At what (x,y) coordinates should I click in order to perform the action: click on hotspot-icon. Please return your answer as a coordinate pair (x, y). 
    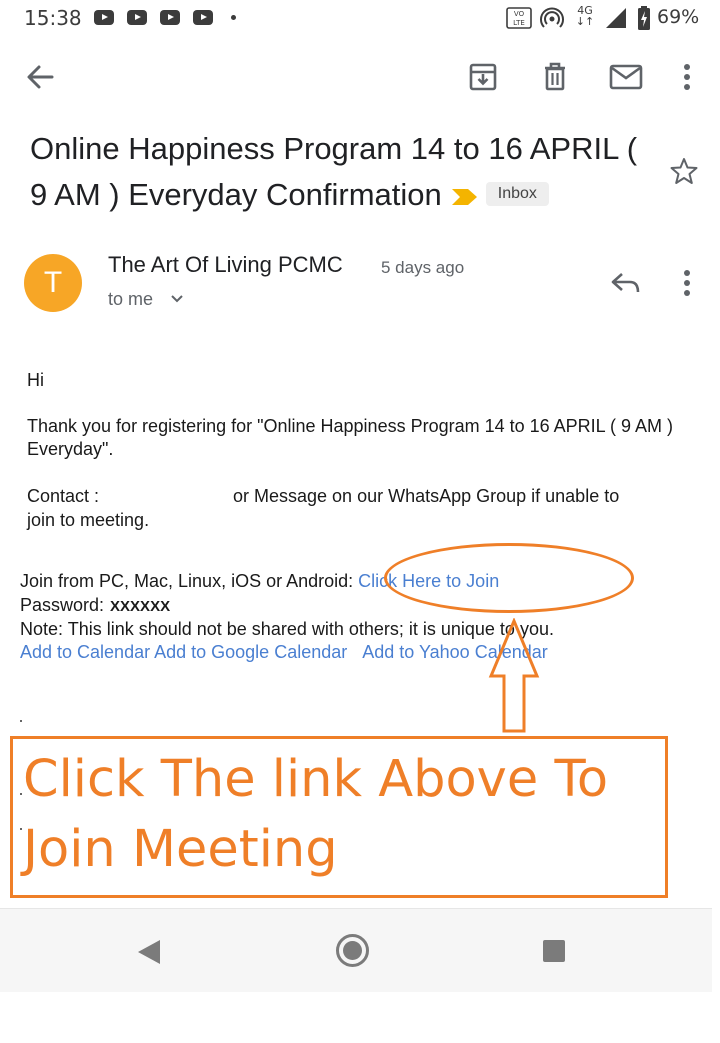
    Looking at the image, I should click on (552, 17).